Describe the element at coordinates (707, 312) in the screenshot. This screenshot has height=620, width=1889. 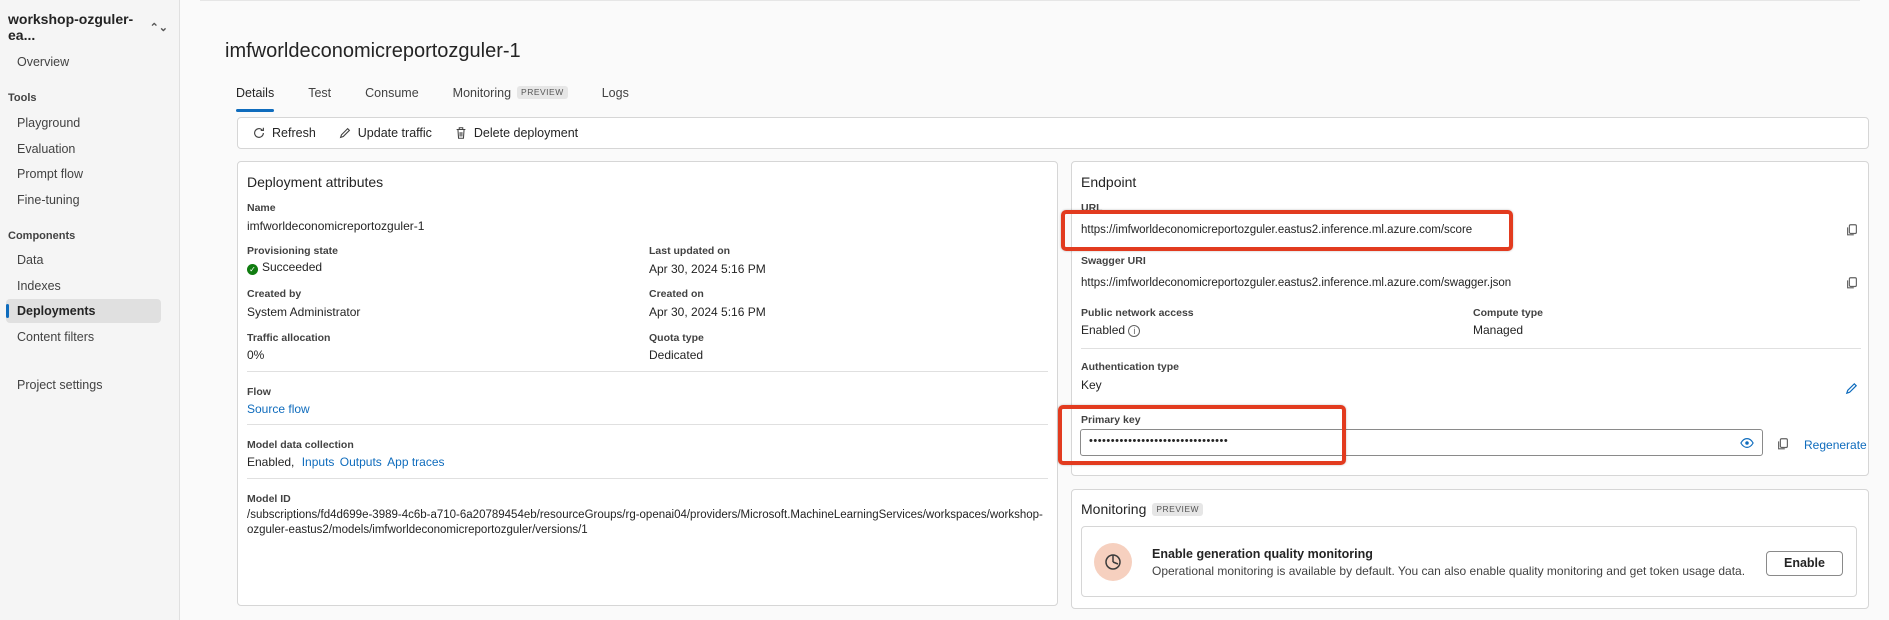
I see `created-on-value: Apr 30, 2024 5:16 PM` at that location.